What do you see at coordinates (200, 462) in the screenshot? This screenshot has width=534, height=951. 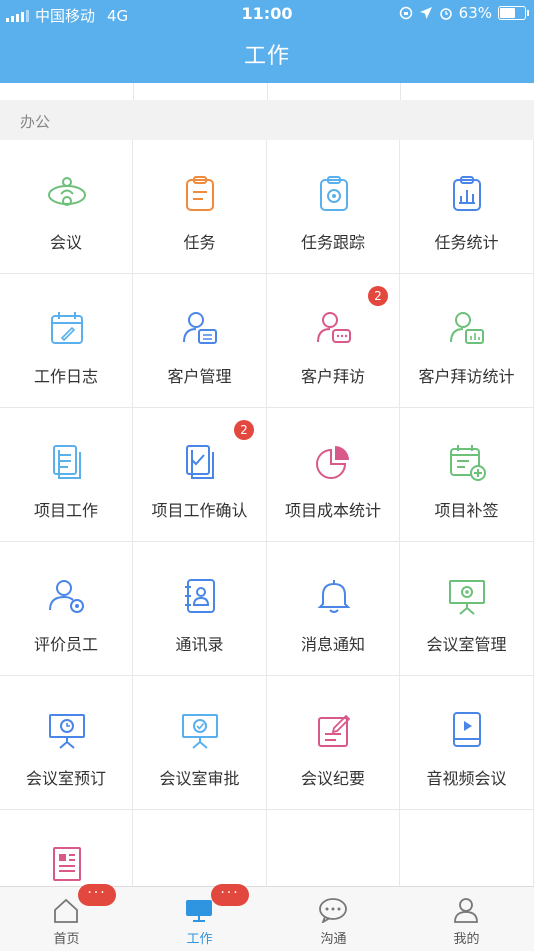 I see `project-confirm-icon` at bounding box center [200, 462].